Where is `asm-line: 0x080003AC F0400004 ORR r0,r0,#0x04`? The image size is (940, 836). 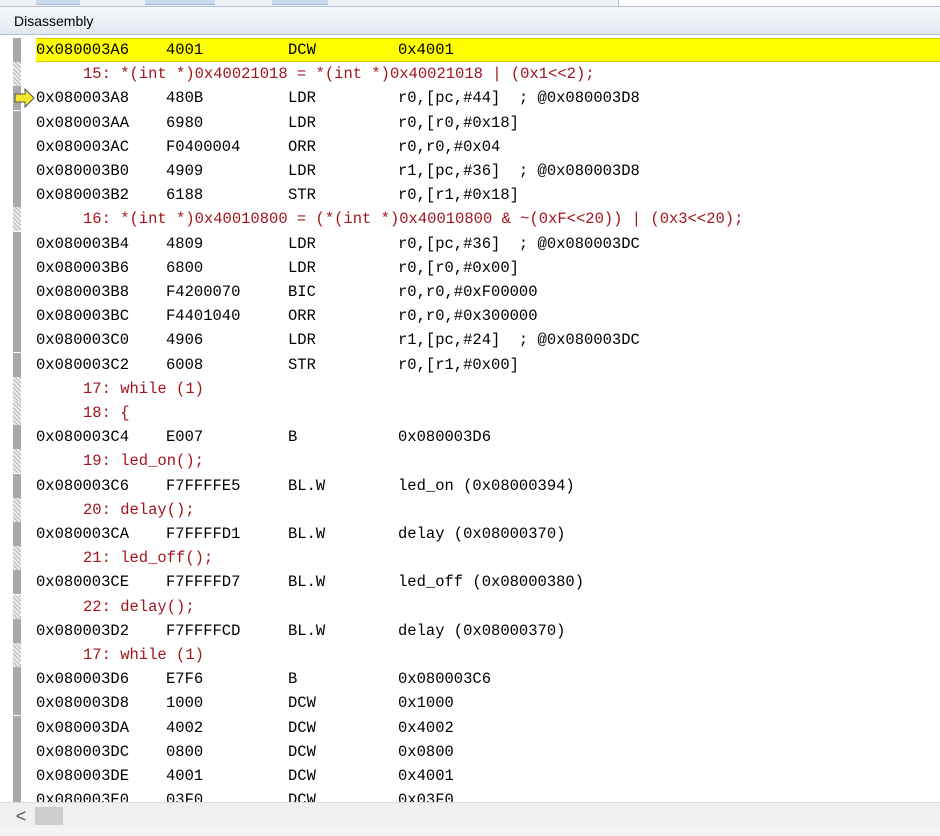 asm-line: 0x080003AC F0400004 ORR r0,r0,#0x04 is located at coordinates (488, 147).